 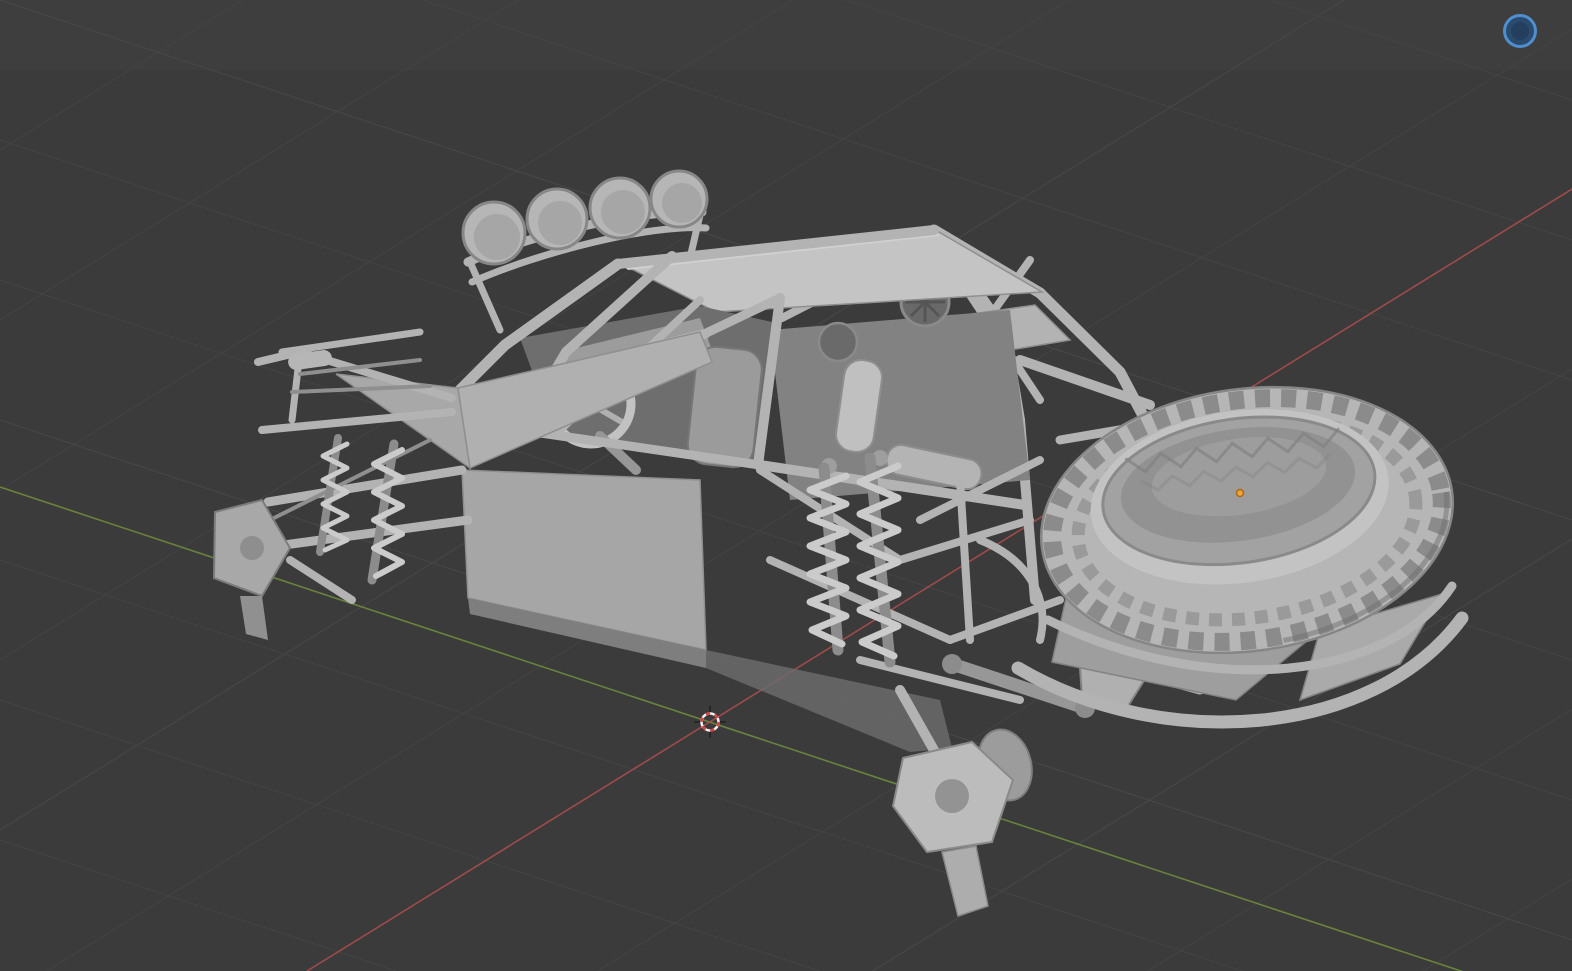 What do you see at coordinates (1240, 493) in the screenshot?
I see `object-origin-icon` at bounding box center [1240, 493].